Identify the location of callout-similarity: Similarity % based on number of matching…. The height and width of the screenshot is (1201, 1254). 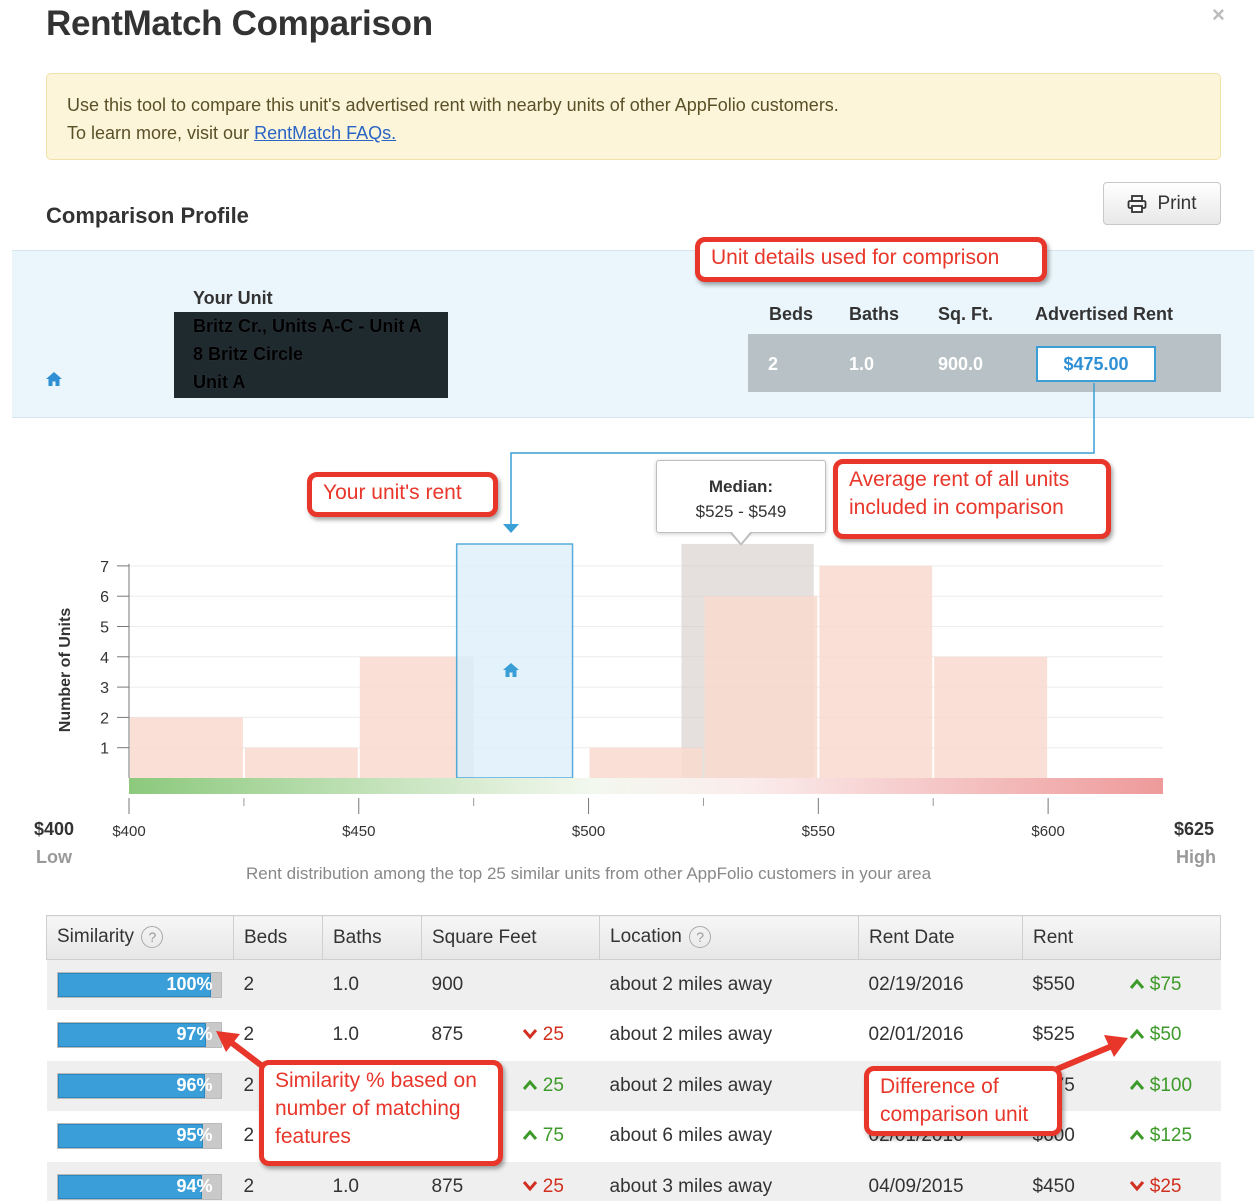
(381, 1113).